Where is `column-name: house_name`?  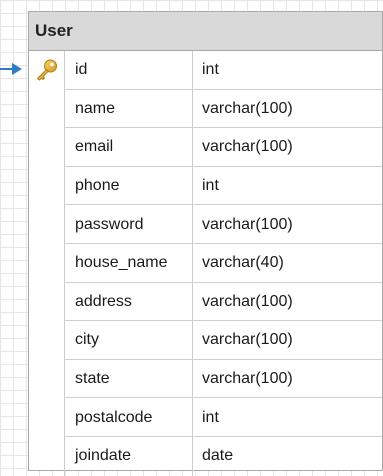 column-name: house_name is located at coordinates (128, 263).